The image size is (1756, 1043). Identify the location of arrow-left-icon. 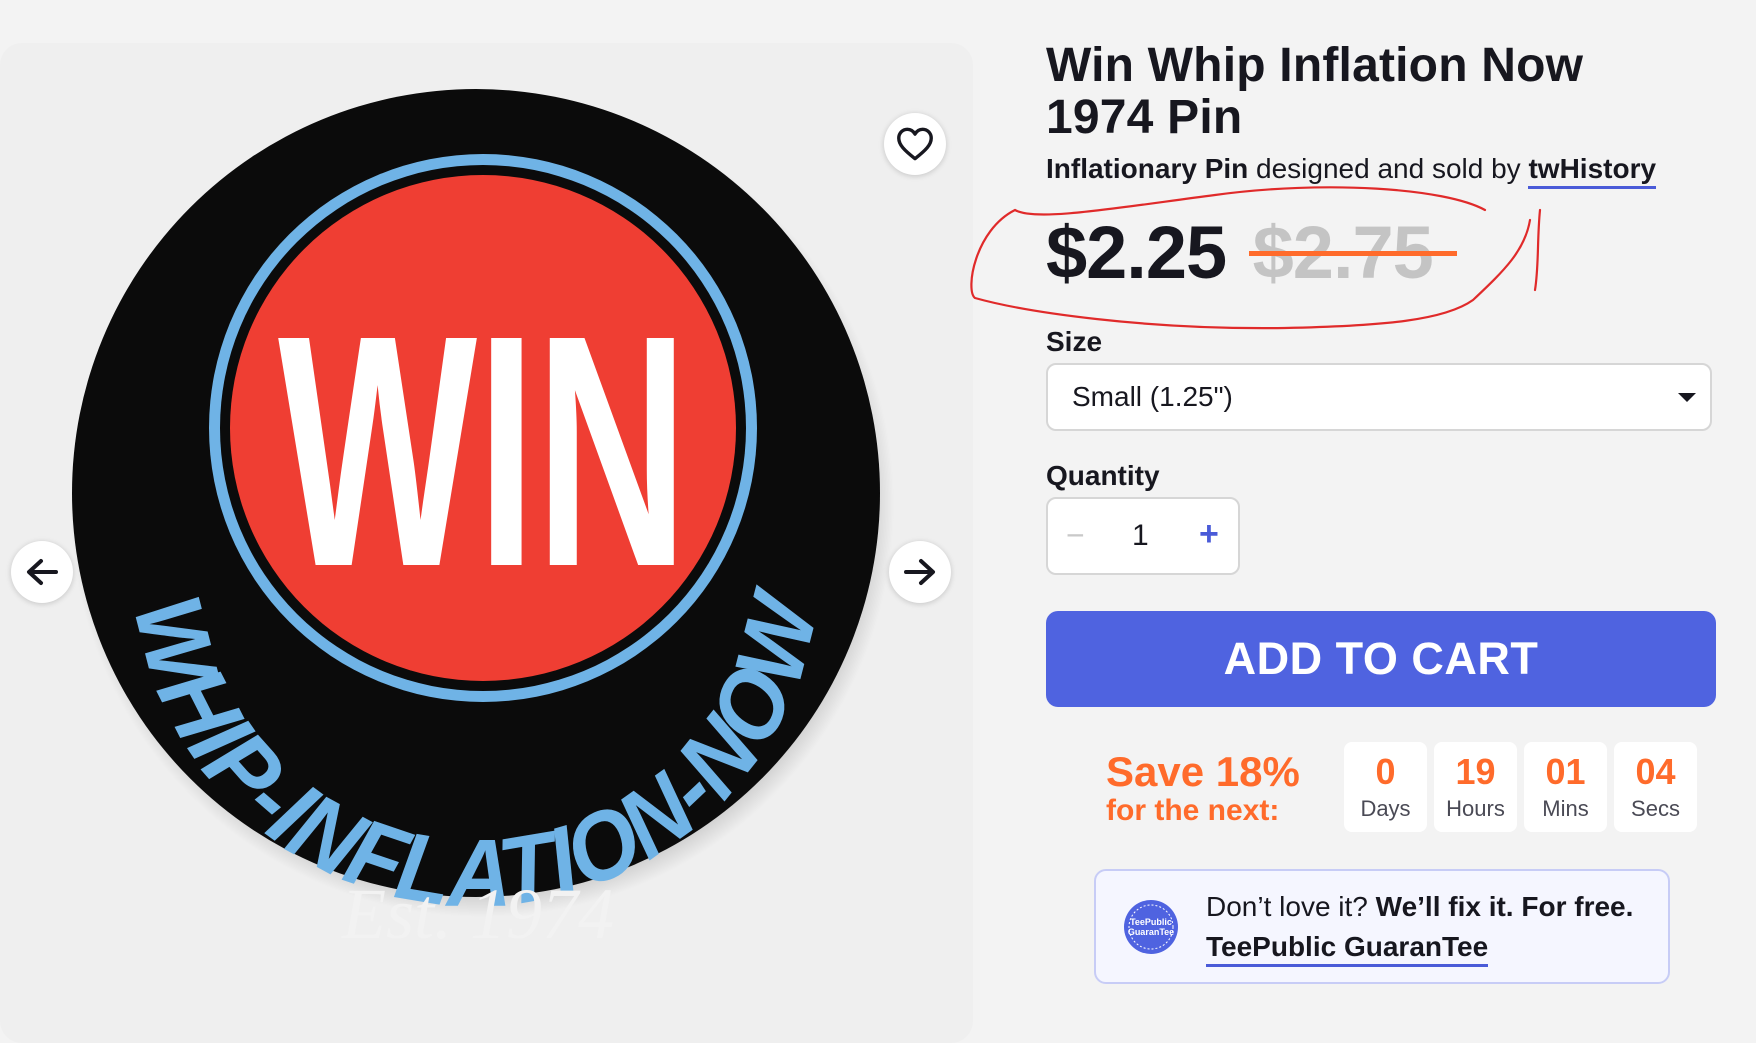
(42, 572).